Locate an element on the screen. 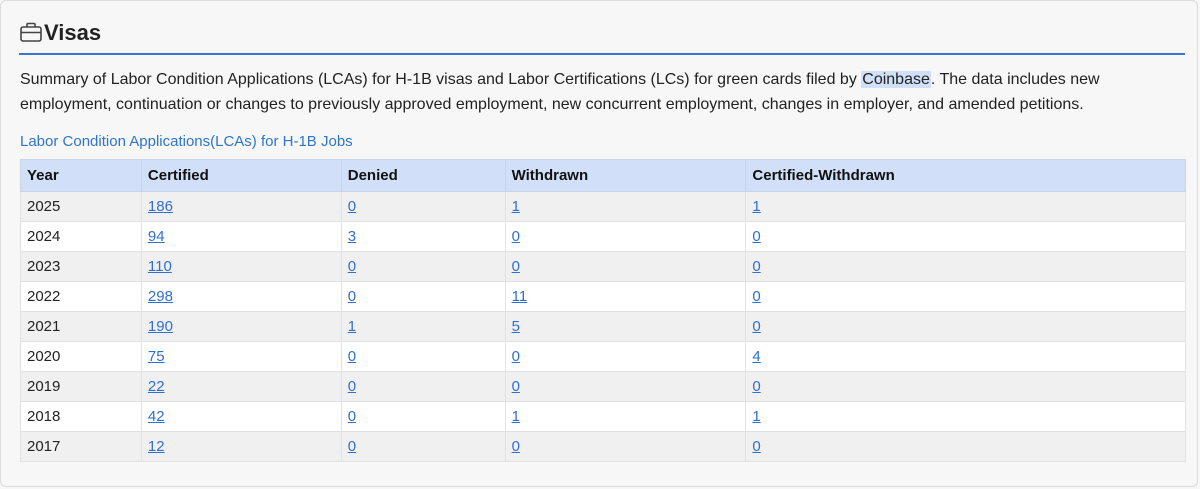 The width and height of the screenshot is (1200, 489). cell-denied: 1 is located at coordinates (423, 326).